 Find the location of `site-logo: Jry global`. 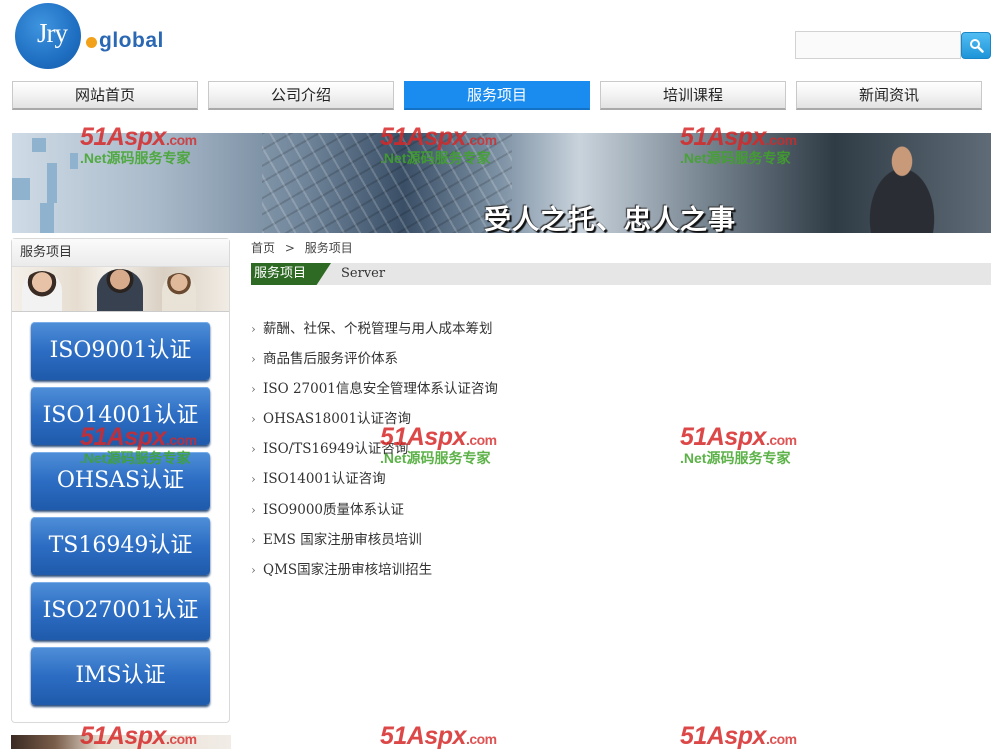

site-logo: Jry global is located at coordinates (95, 37).